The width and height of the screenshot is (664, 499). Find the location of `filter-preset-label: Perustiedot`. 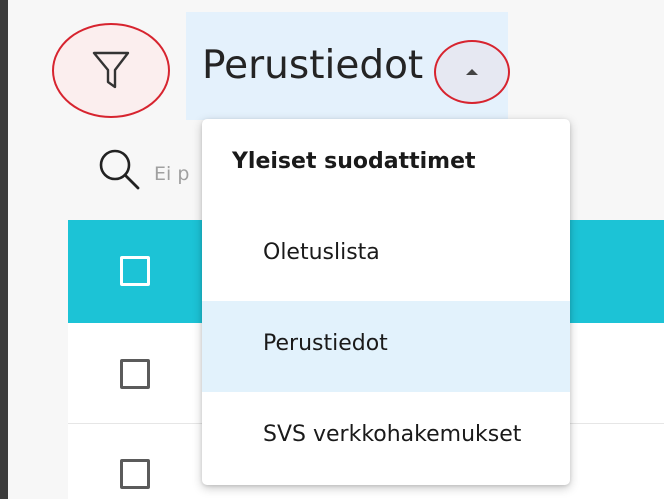

filter-preset-label: Perustiedot is located at coordinates (313, 65).